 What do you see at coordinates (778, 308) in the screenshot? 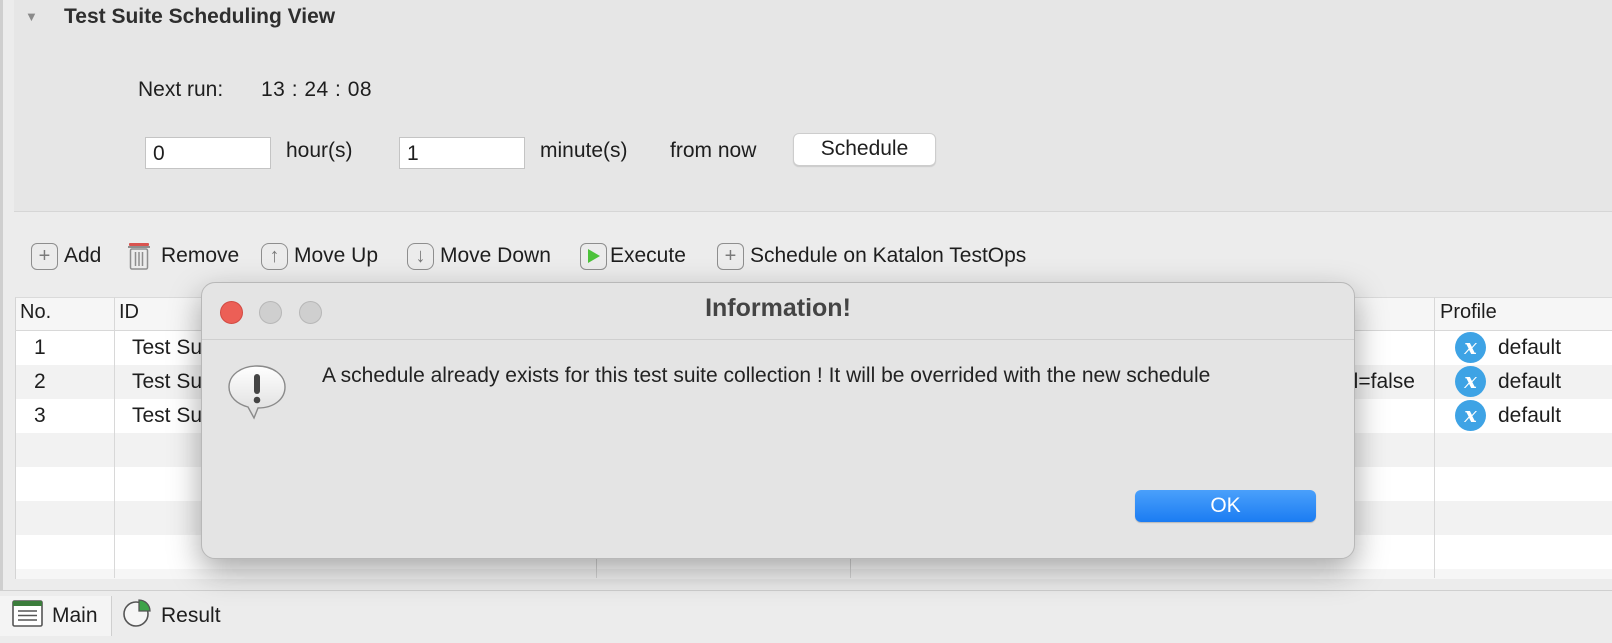
I see `dialog-title: Information!` at bounding box center [778, 308].